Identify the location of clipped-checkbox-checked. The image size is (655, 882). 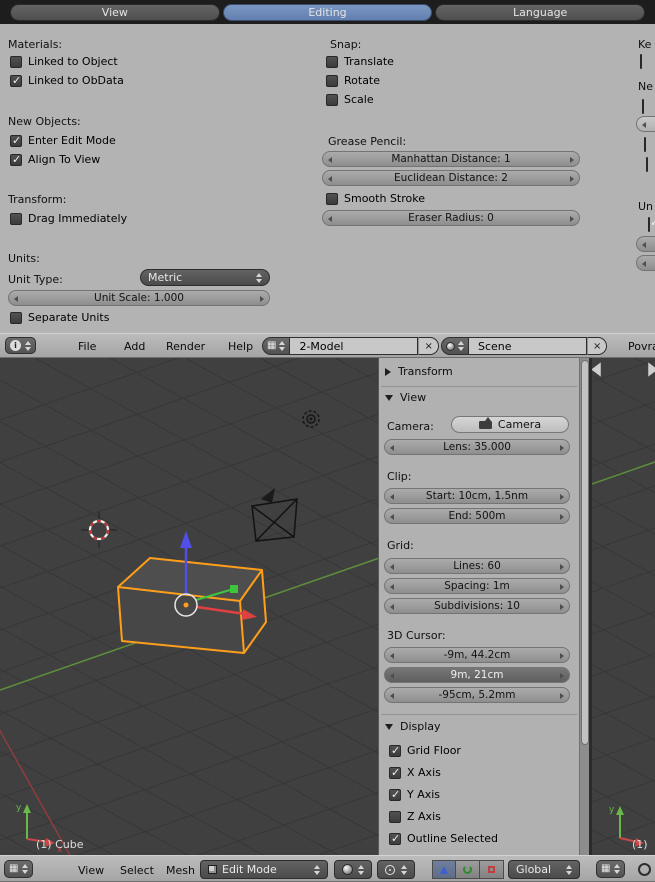
(649, 224).